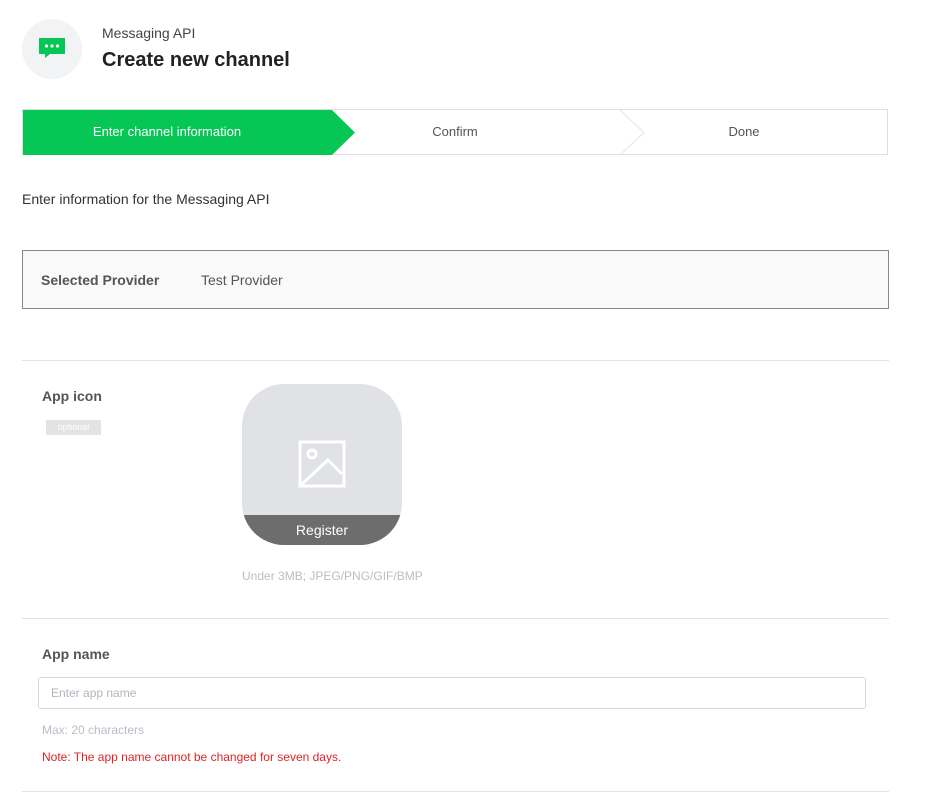 The height and width of the screenshot is (808, 929). What do you see at coordinates (744, 131) in the screenshot?
I see `step-done: Done` at bounding box center [744, 131].